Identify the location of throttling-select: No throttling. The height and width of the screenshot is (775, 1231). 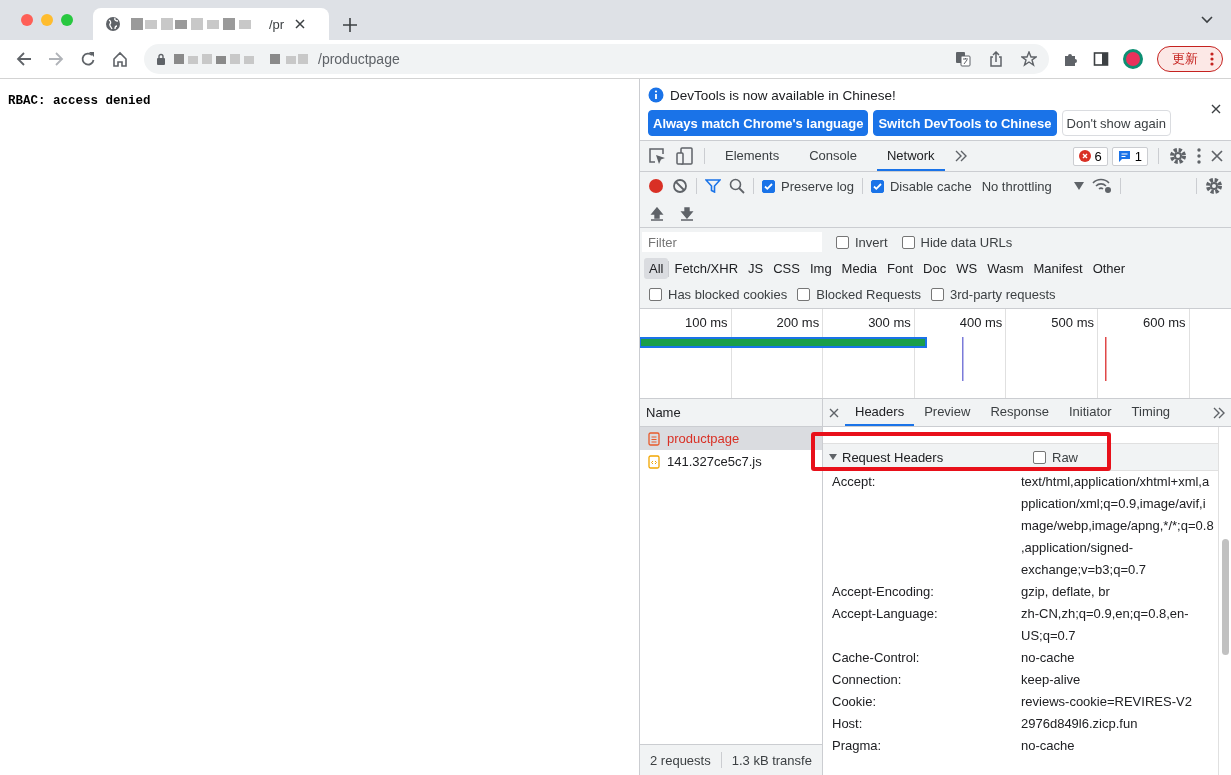
(1016, 186).